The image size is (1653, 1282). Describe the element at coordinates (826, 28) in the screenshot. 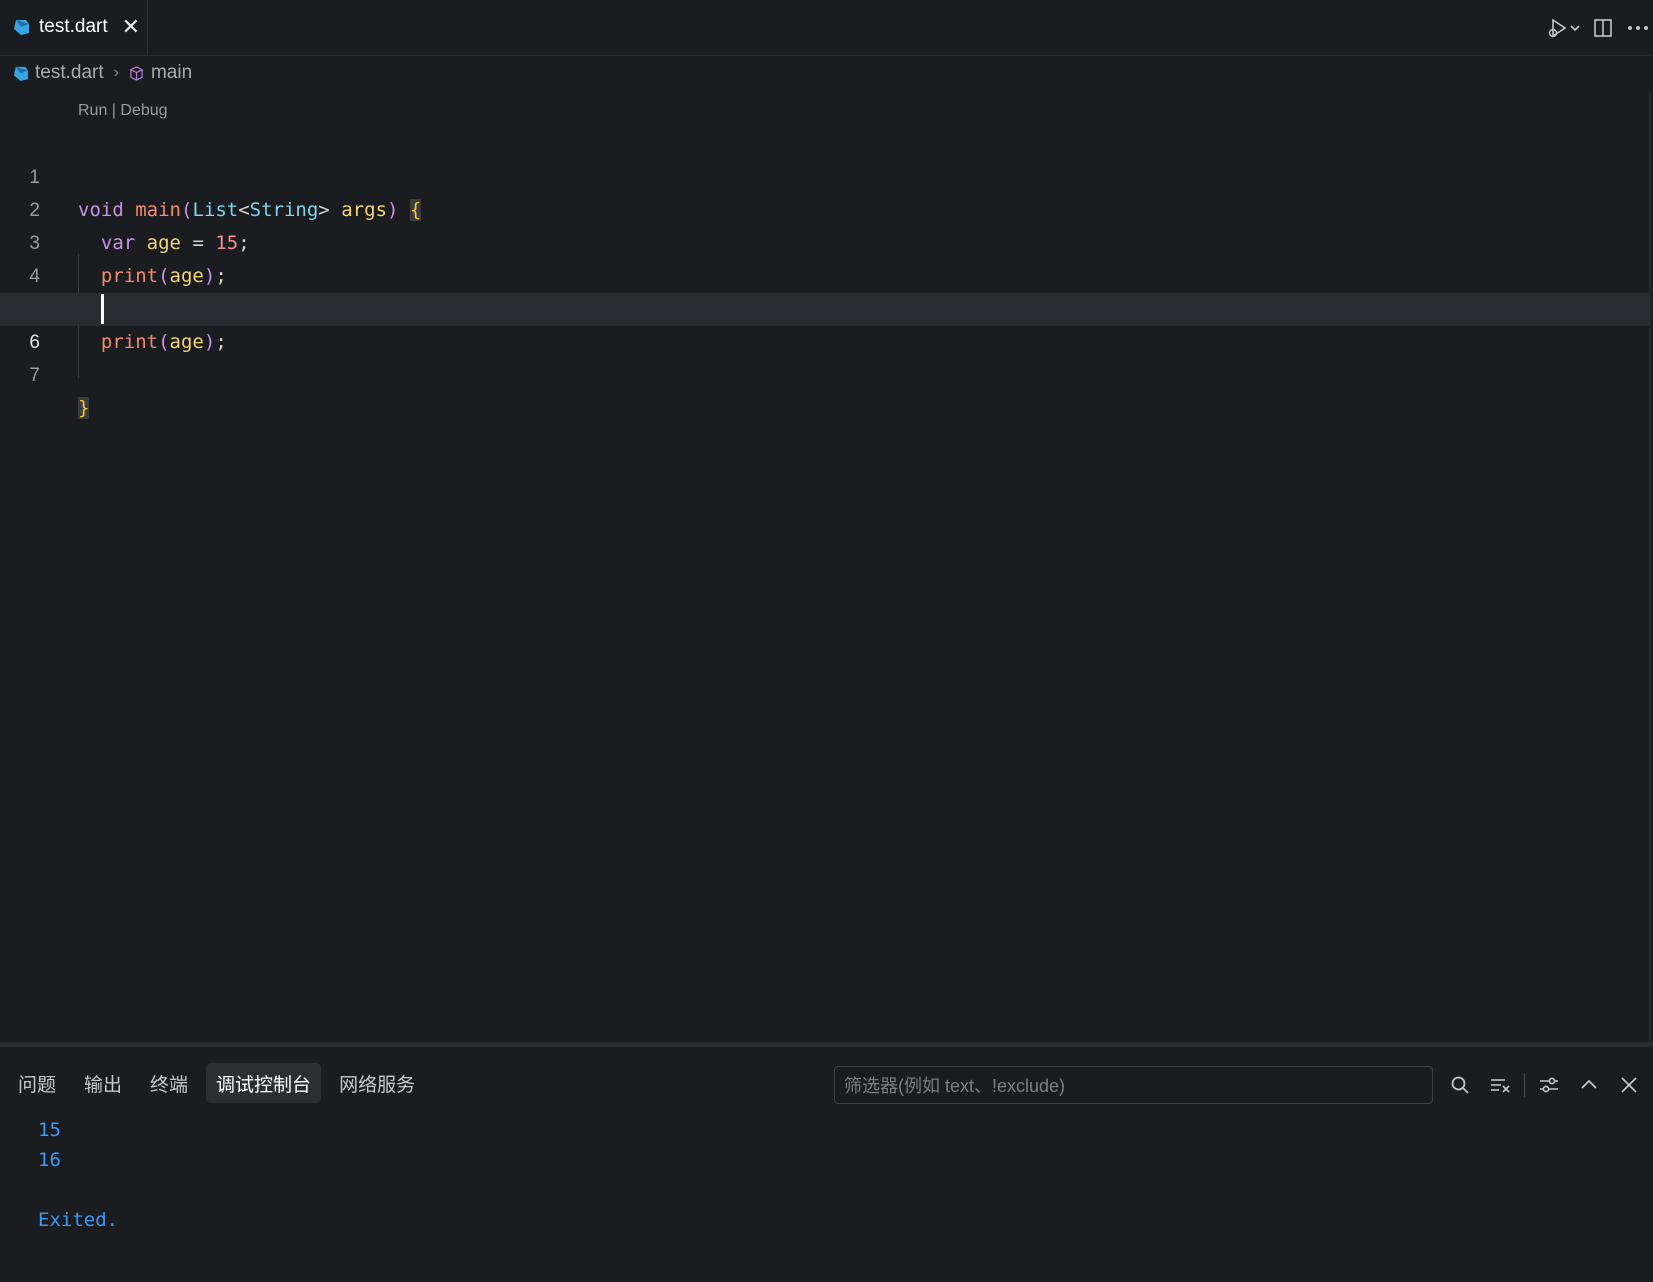

I see `editor-tab-bar: test.dart ✕` at that location.